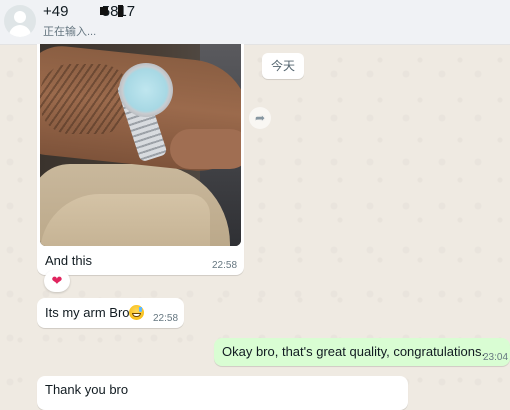 The image size is (510, 410). Describe the element at coordinates (496, 357) in the screenshot. I see `message-timestamp: 23:04` at that location.